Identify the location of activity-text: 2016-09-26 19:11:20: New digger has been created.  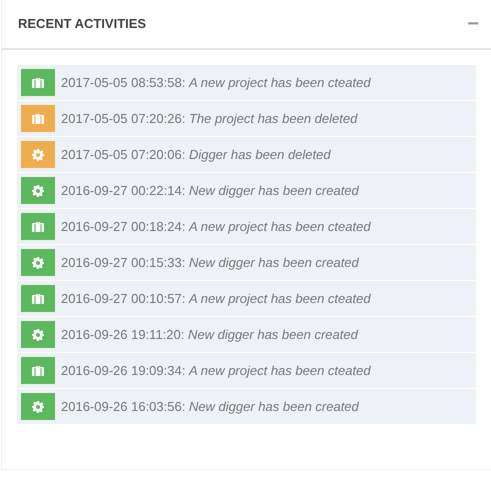
(209, 335).